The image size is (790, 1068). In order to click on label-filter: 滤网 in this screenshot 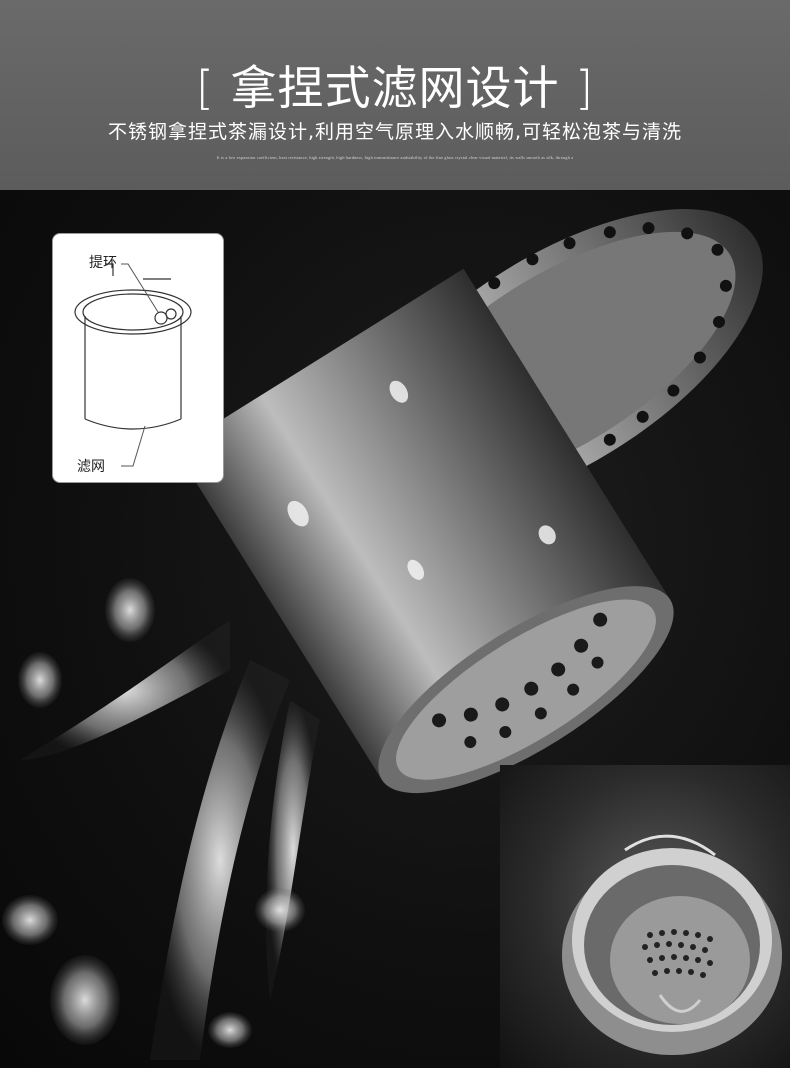, I will do `click(91, 467)`.